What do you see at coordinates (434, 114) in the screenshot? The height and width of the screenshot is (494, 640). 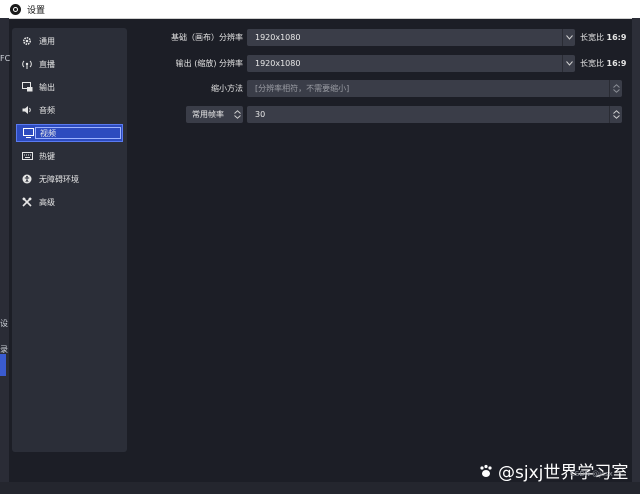 I see `fps-value-combo: 30` at bounding box center [434, 114].